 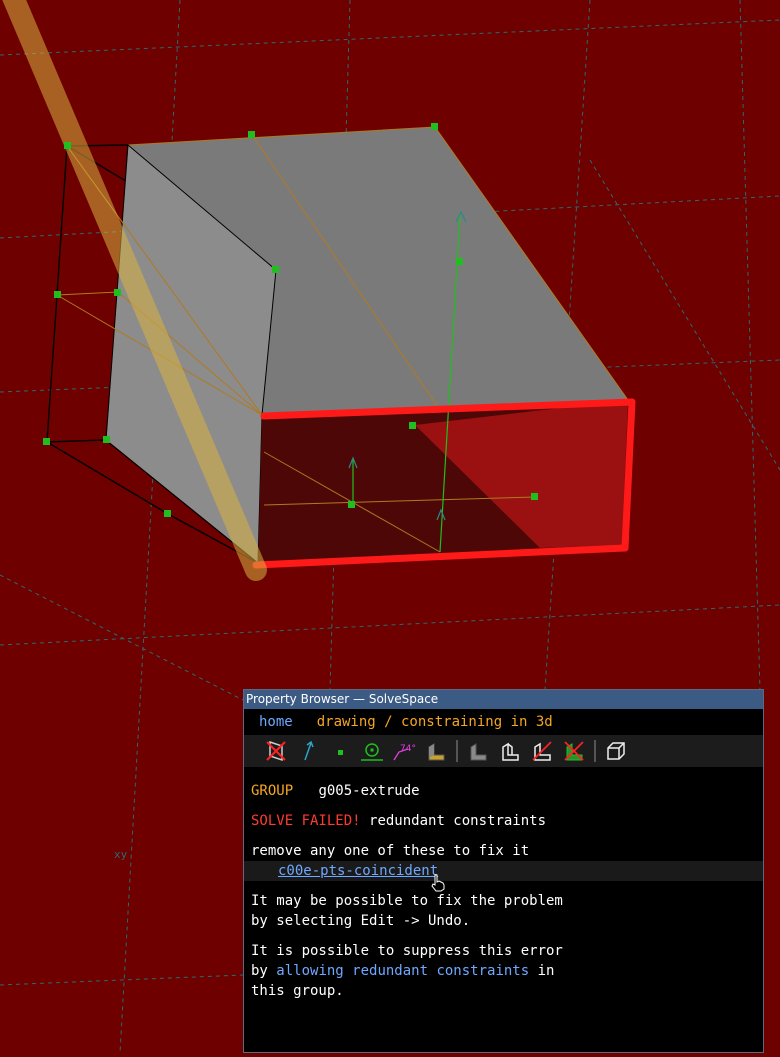 I want to click on solid-shaded-icon, so click(x=478, y=751).